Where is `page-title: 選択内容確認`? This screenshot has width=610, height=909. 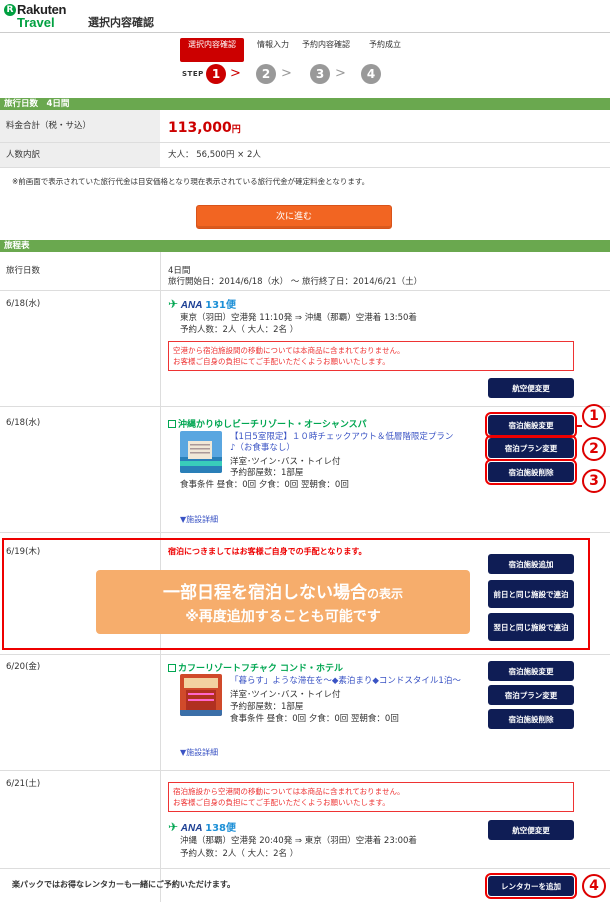 page-title: 選択内容確認 is located at coordinates (121, 22).